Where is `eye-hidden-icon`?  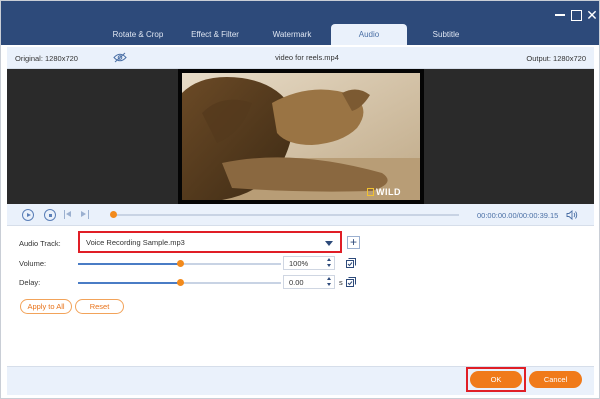
eye-hidden-icon is located at coordinates (120, 57).